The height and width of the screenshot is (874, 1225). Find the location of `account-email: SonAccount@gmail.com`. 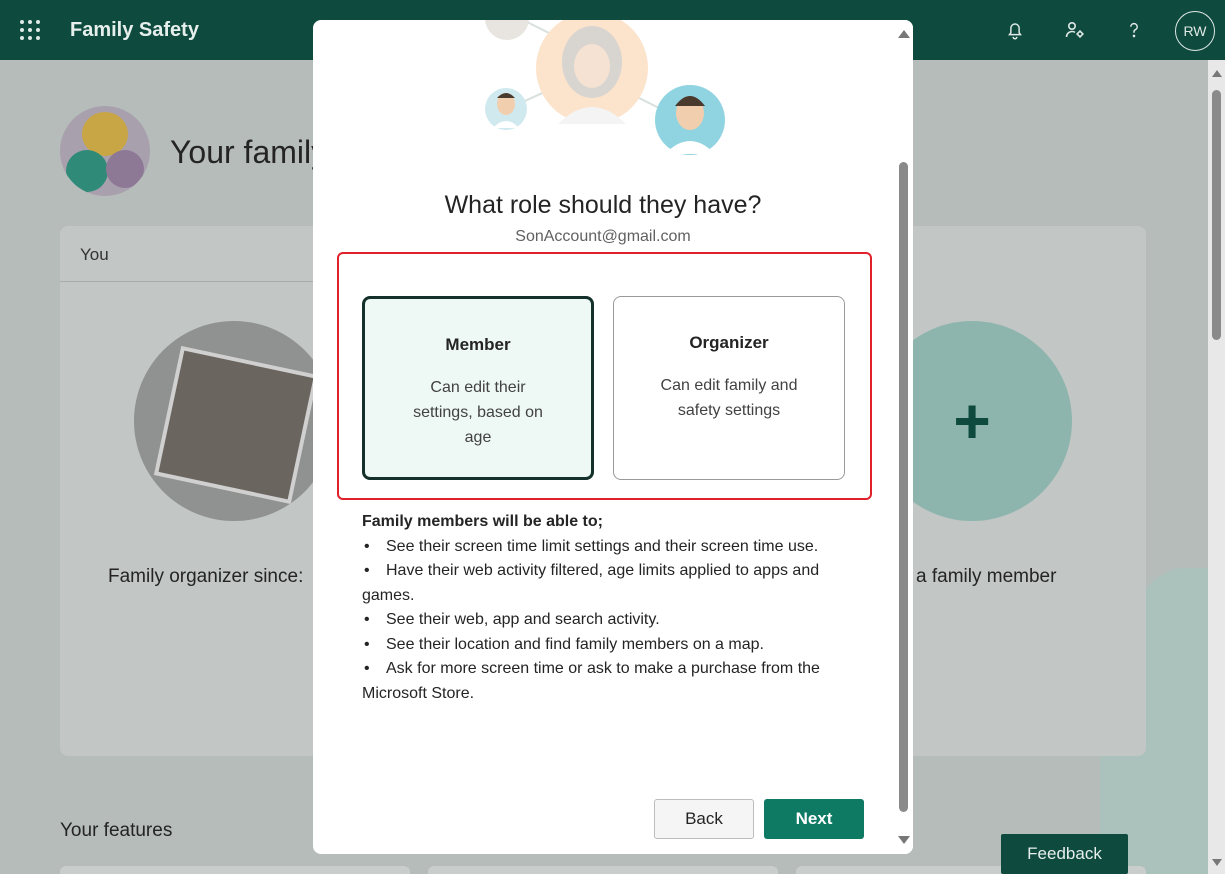

account-email: SonAccount@gmail.com is located at coordinates (603, 236).